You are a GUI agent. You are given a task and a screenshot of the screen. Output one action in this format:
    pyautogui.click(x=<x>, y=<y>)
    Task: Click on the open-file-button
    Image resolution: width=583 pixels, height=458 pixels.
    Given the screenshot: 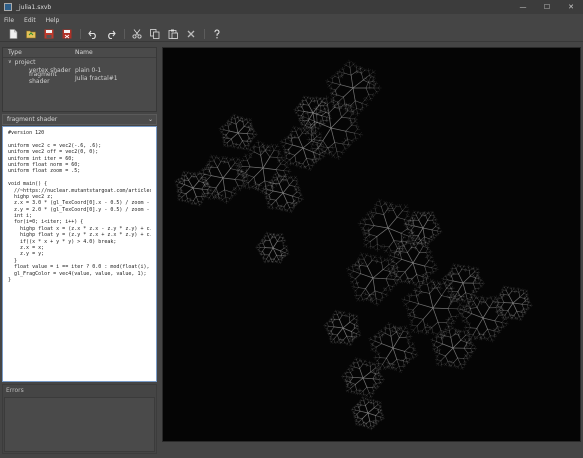 What is the action you would take?
    pyautogui.click(x=31, y=34)
    